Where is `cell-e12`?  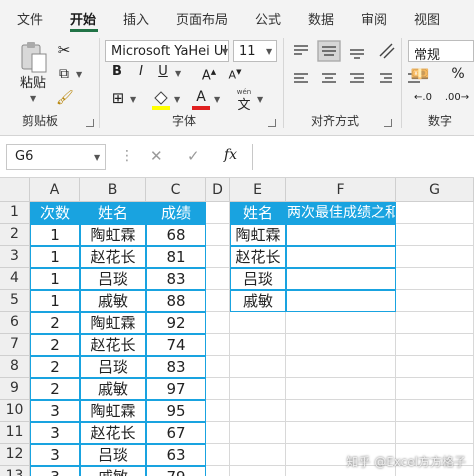
cell-e12 is located at coordinates (258, 455).